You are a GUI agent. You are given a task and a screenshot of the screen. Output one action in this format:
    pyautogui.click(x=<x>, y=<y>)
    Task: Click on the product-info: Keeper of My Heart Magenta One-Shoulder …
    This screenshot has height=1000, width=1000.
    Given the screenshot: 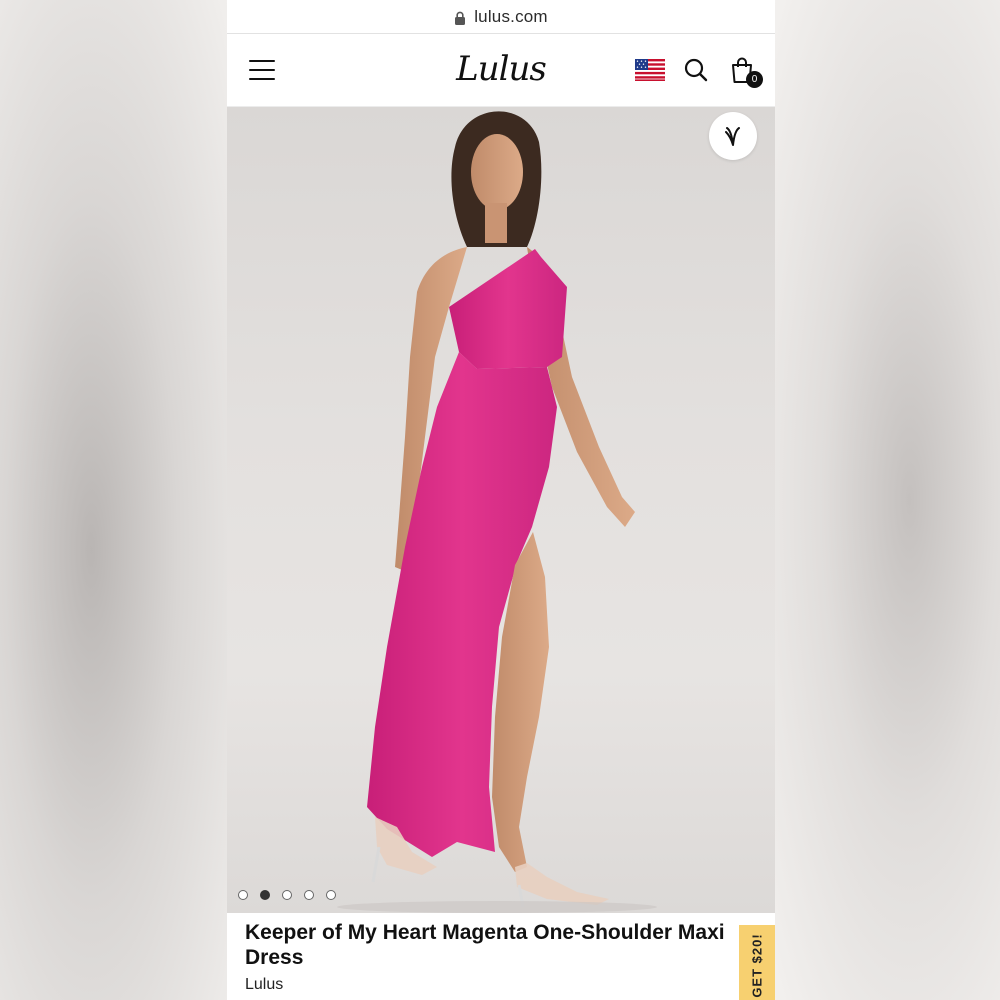 What is the action you would take?
    pyautogui.click(x=501, y=953)
    